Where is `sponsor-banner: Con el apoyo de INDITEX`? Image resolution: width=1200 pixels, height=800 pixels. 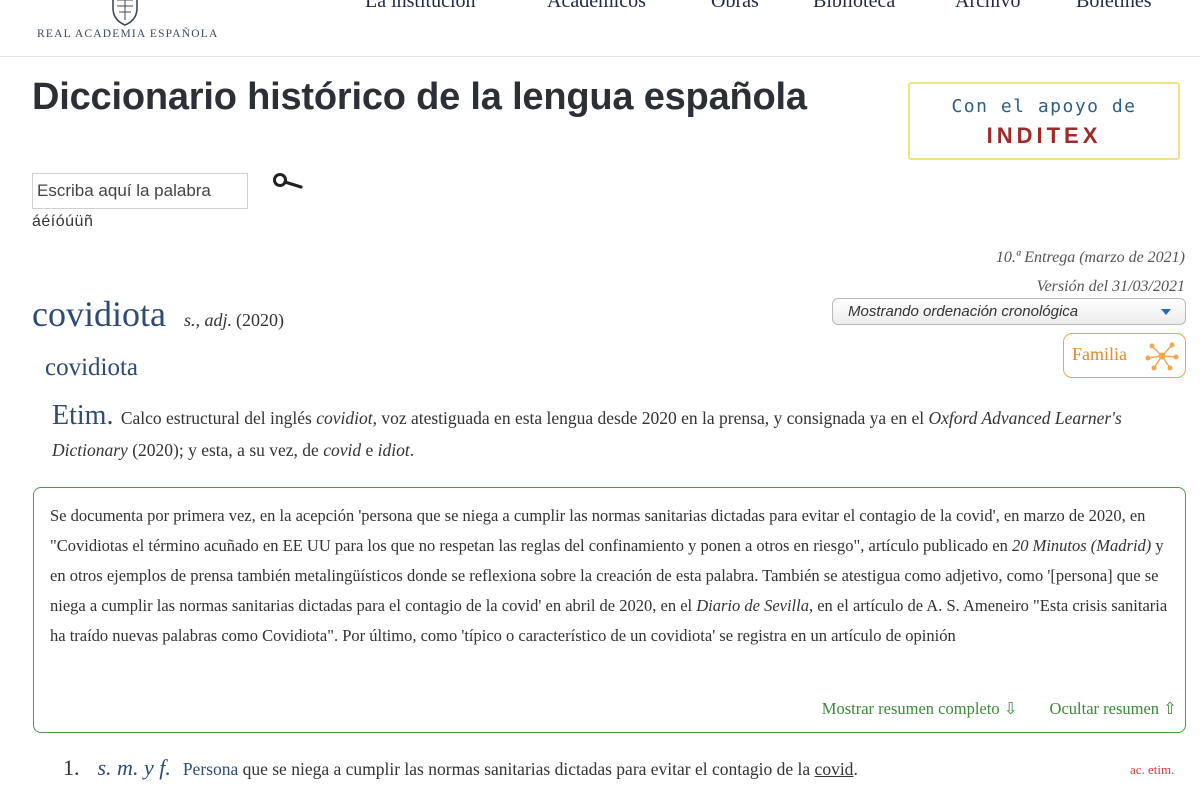 sponsor-banner: Con el apoyo de INDITEX is located at coordinates (1044, 121).